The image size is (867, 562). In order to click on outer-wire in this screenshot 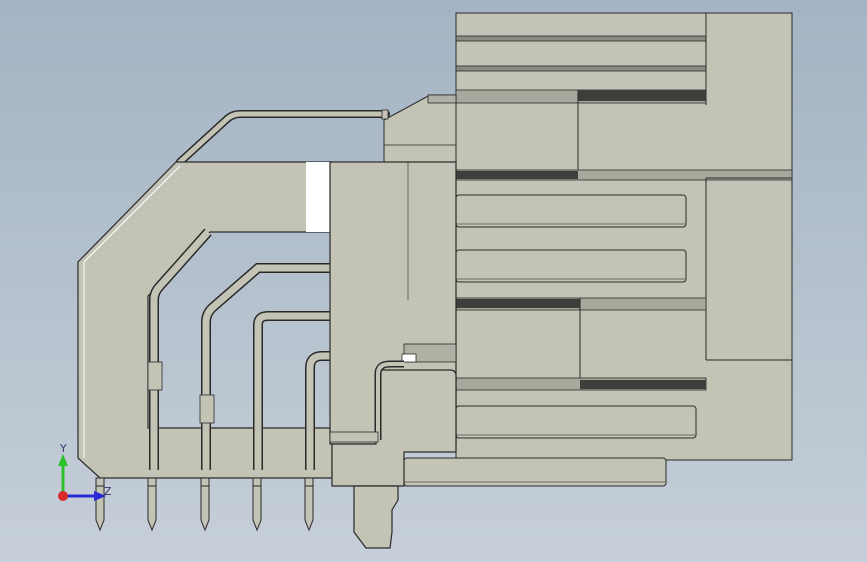, I will do `click(283, 137)`.